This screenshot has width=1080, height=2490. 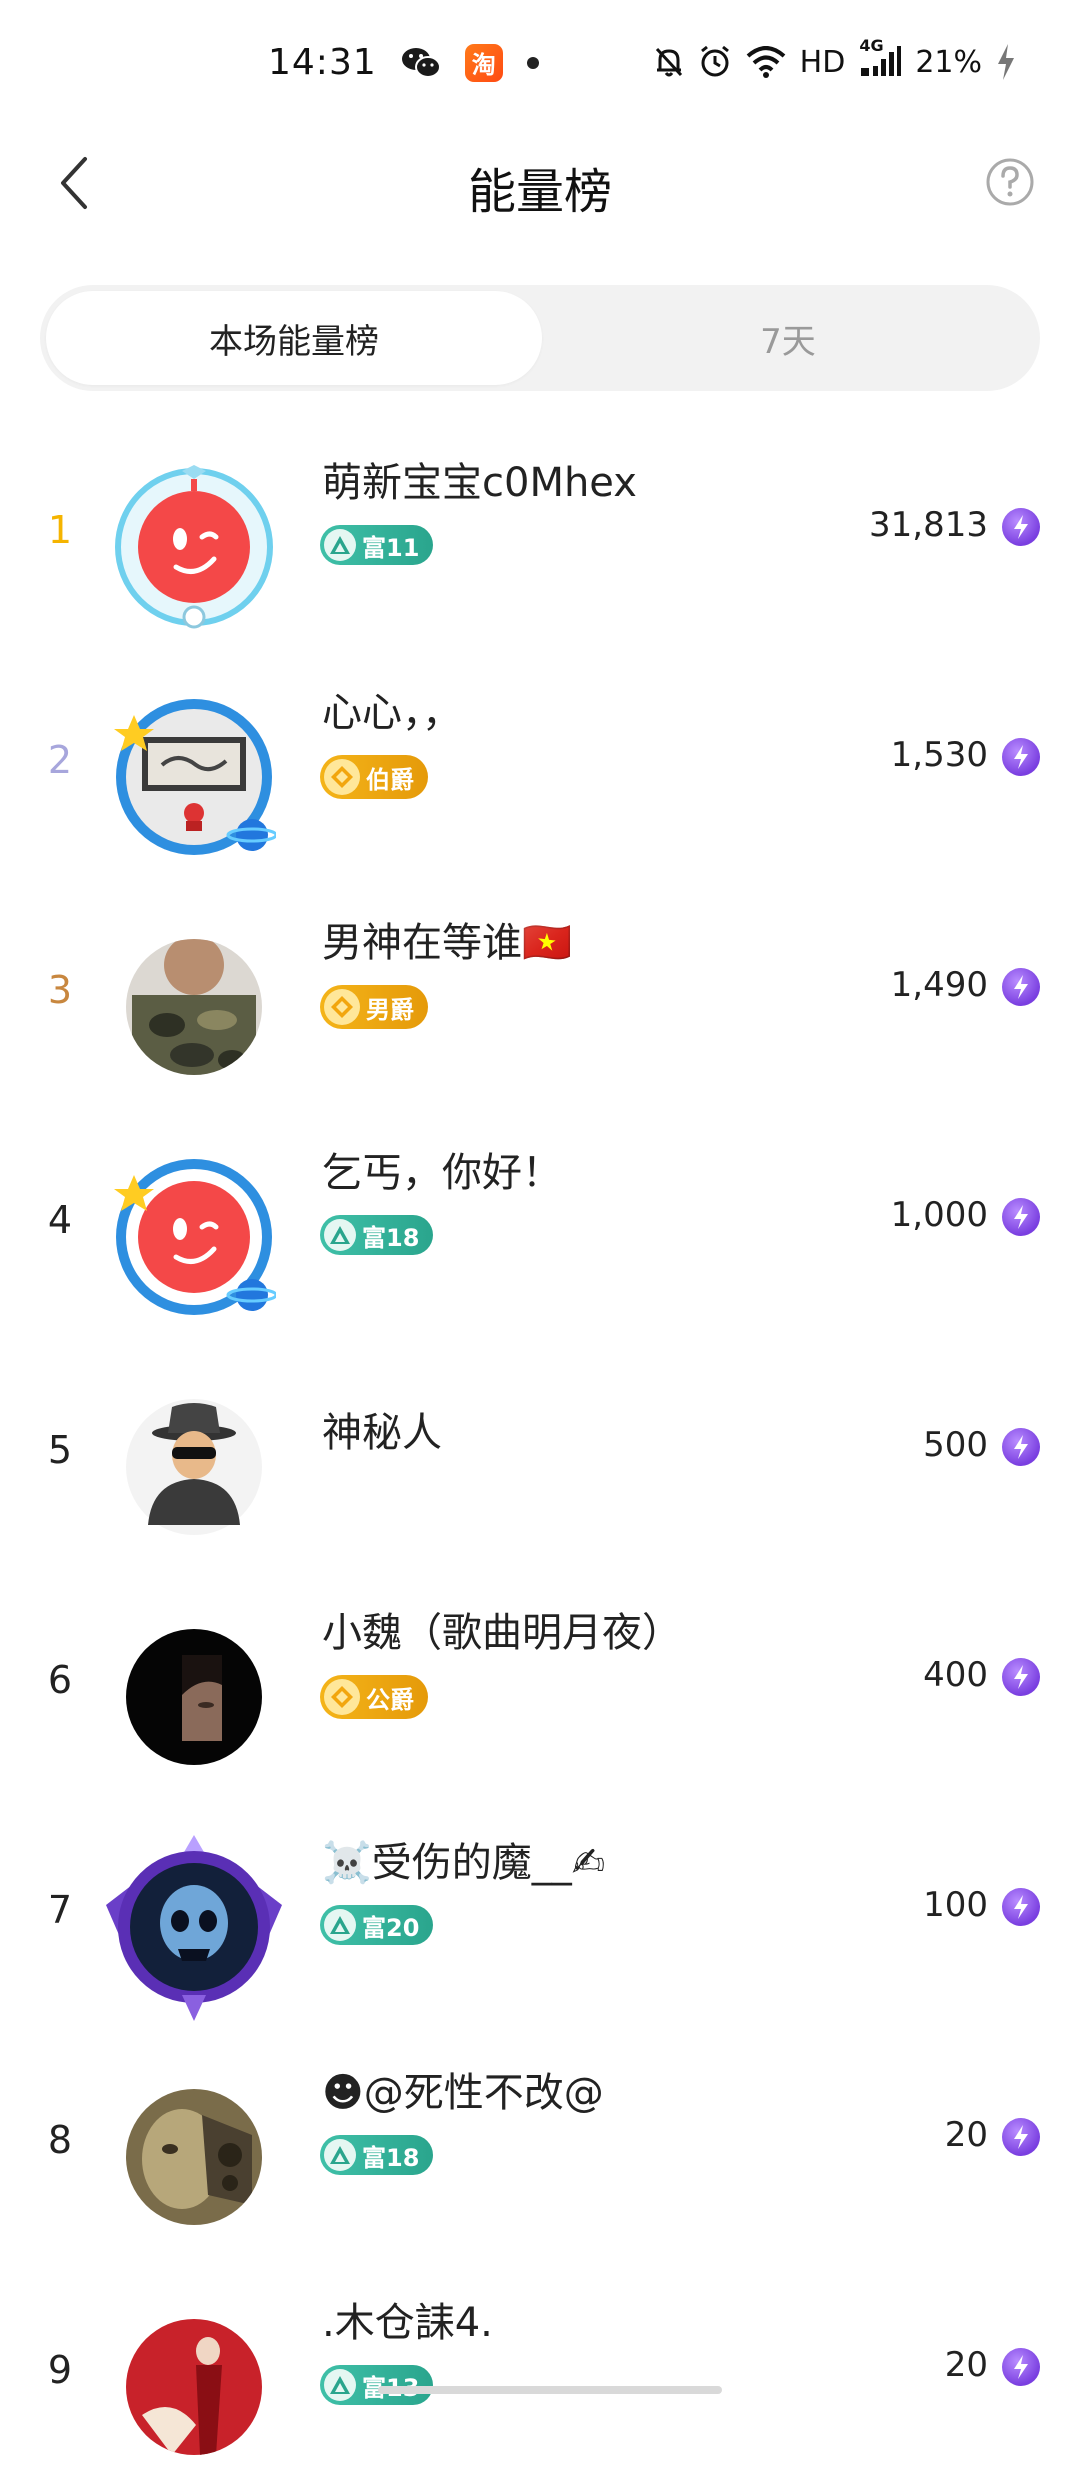 What do you see at coordinates (540, 535) in the screenshot?
I see `leaderboard-row: 1 萌新宝宝c0Mhex 富11 31,813` at bounding box center [540, 535].